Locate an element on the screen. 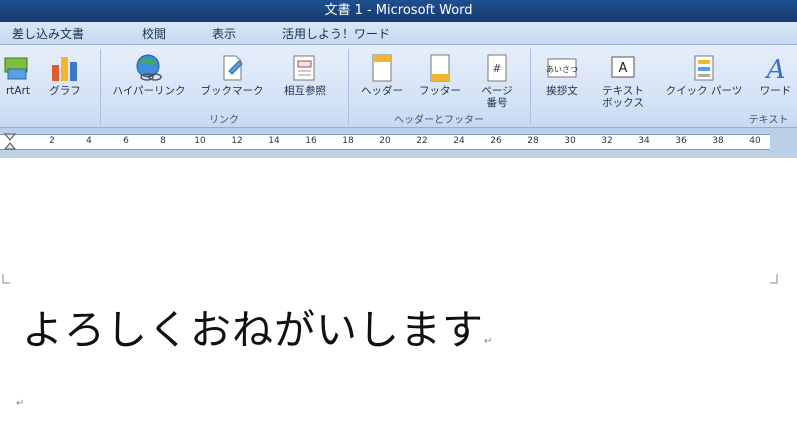 This screenshot has height=422, width=797. cross-reference-label: 相互参照 is located at coordinates (305, 91).